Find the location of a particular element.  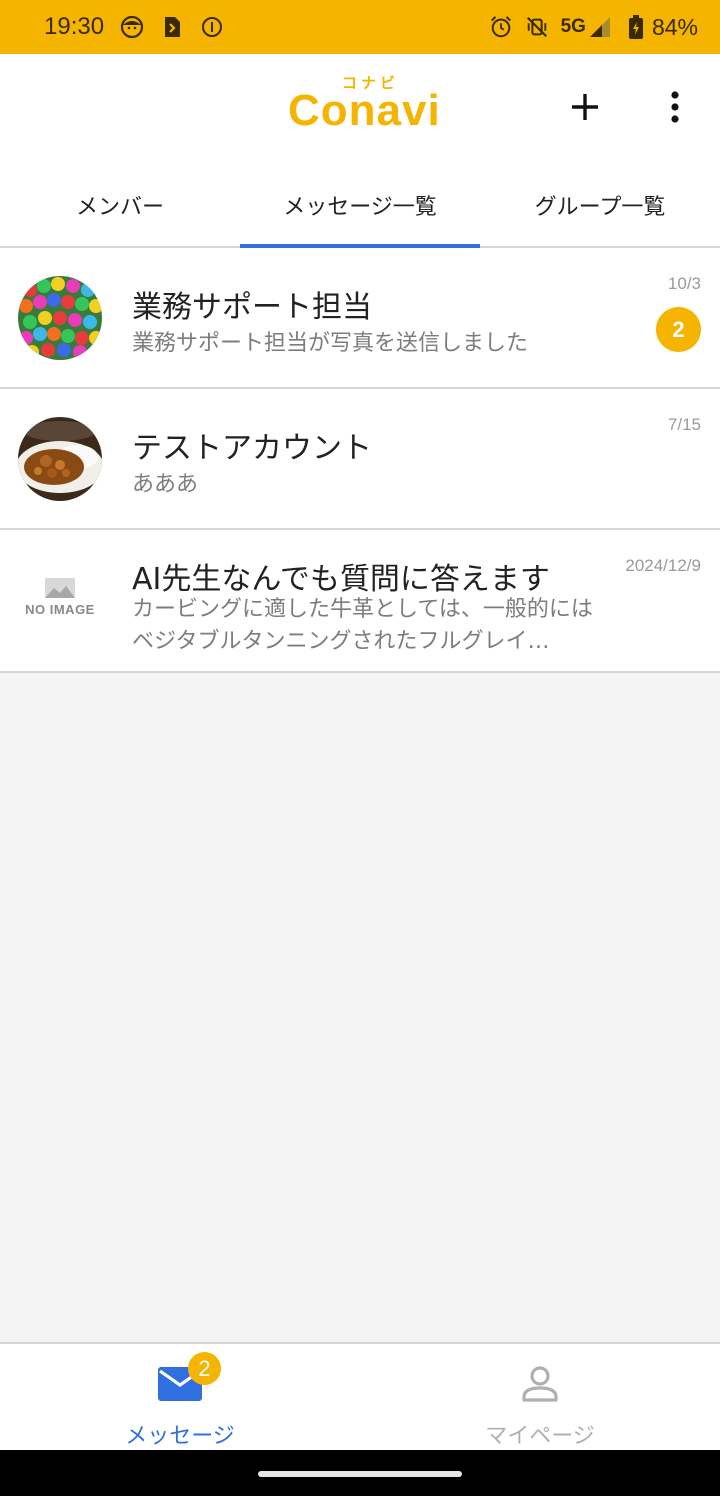

status-time: 19:30 is located at coordinates (74, 26).